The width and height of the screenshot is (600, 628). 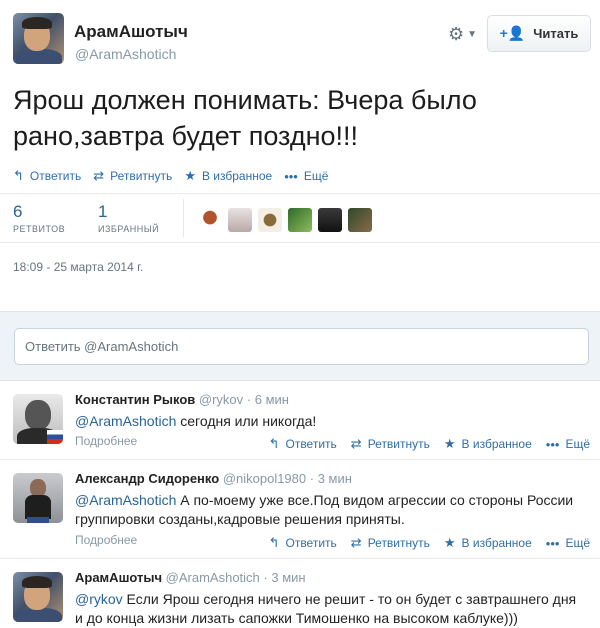 I want to click on reply-time: · 6 мин, so click(x=268, y=399).